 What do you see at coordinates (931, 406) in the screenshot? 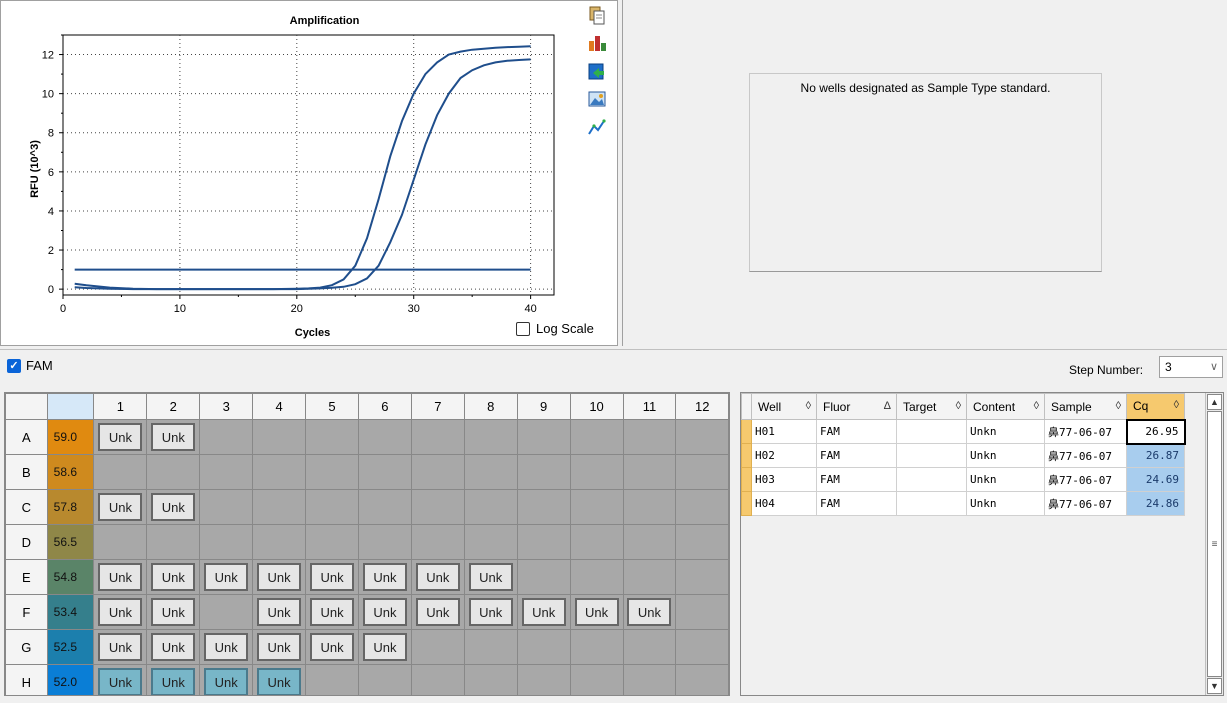
I see `results-col-header: Target ◊` at bounding box center [931, 406].